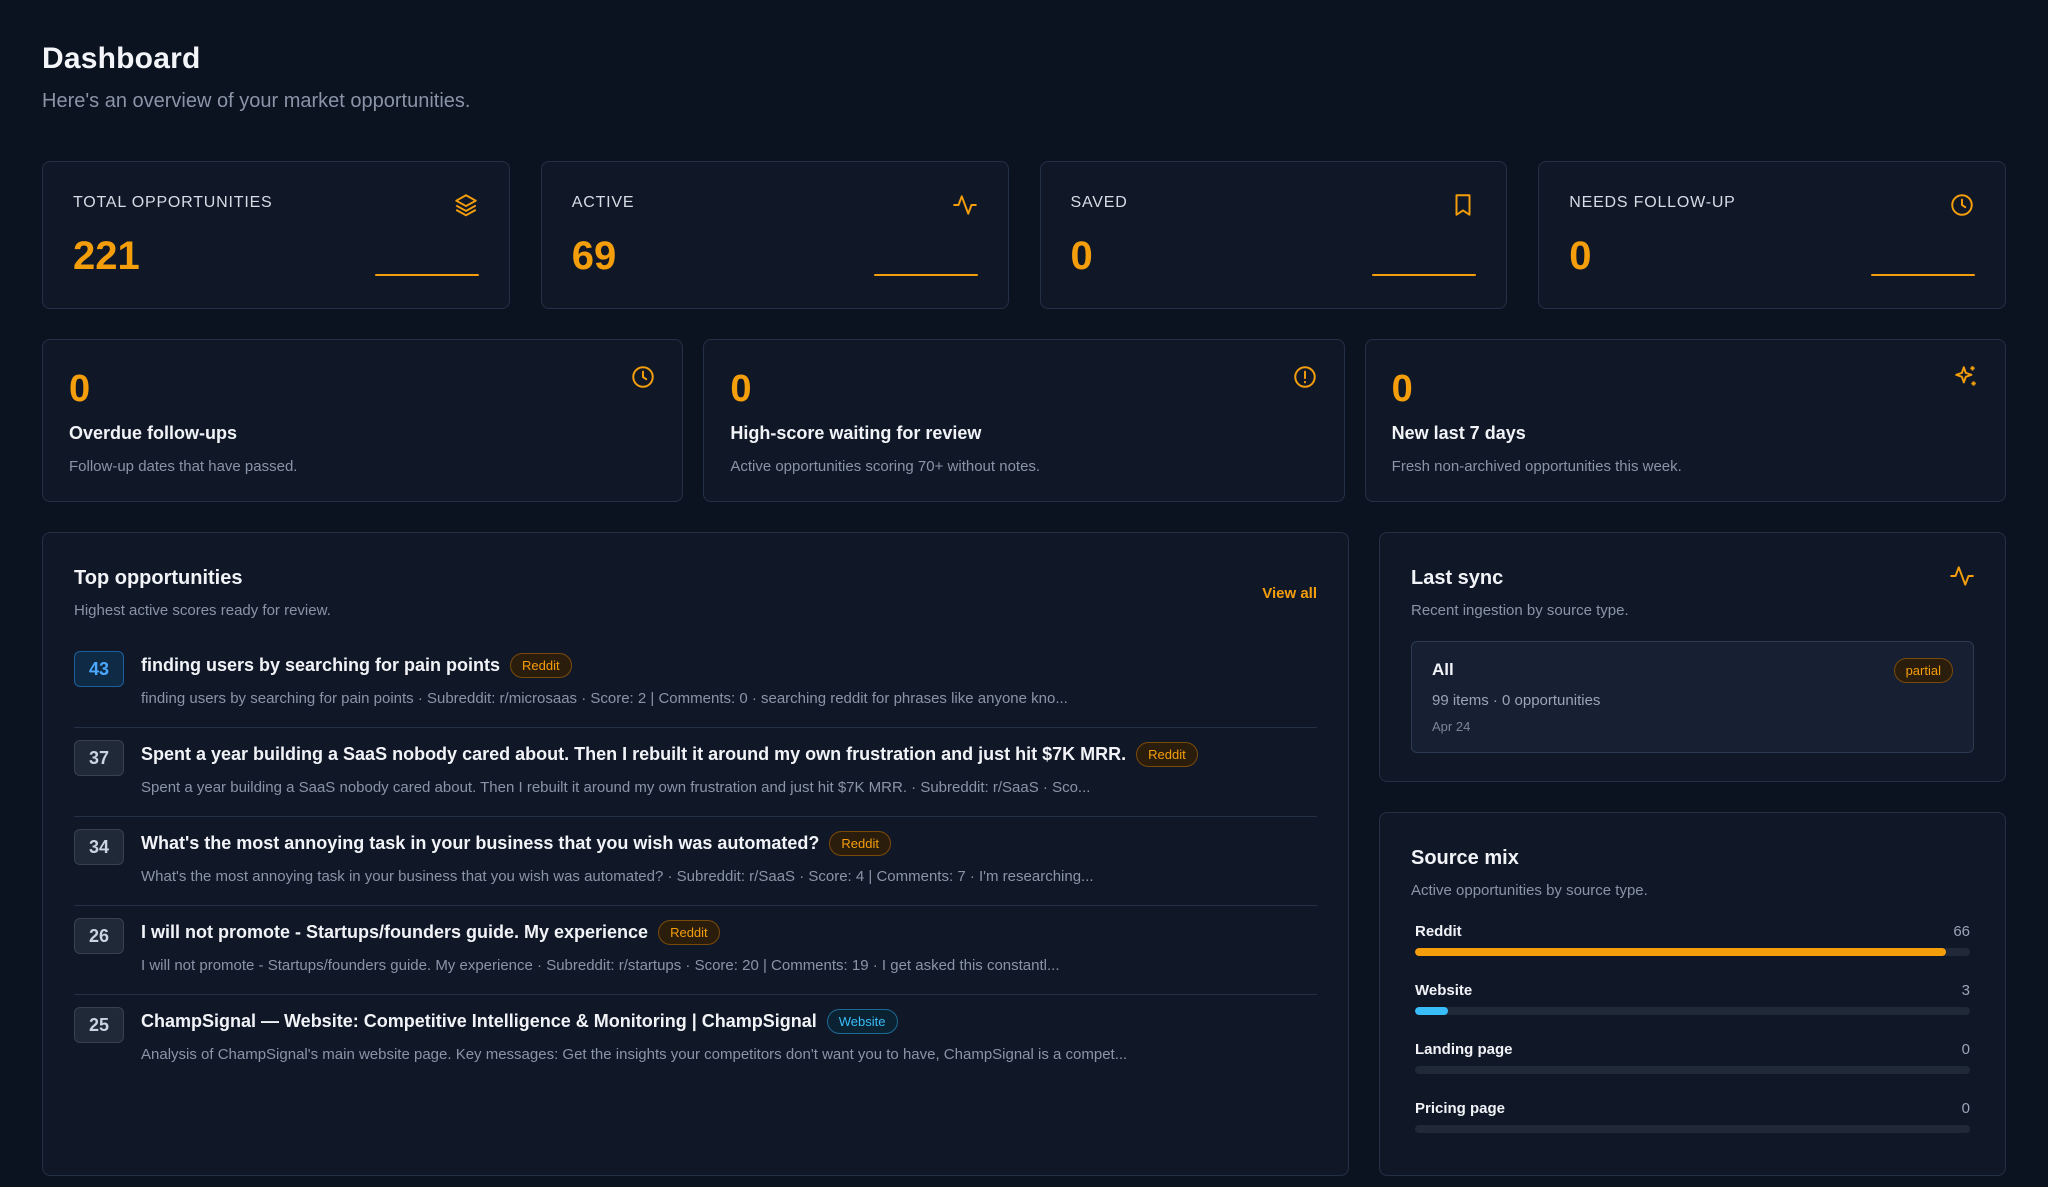  Describe the element at coordinates (1458, 433) in the screenshot. I see `alert-title: New last 7 days` at that location.